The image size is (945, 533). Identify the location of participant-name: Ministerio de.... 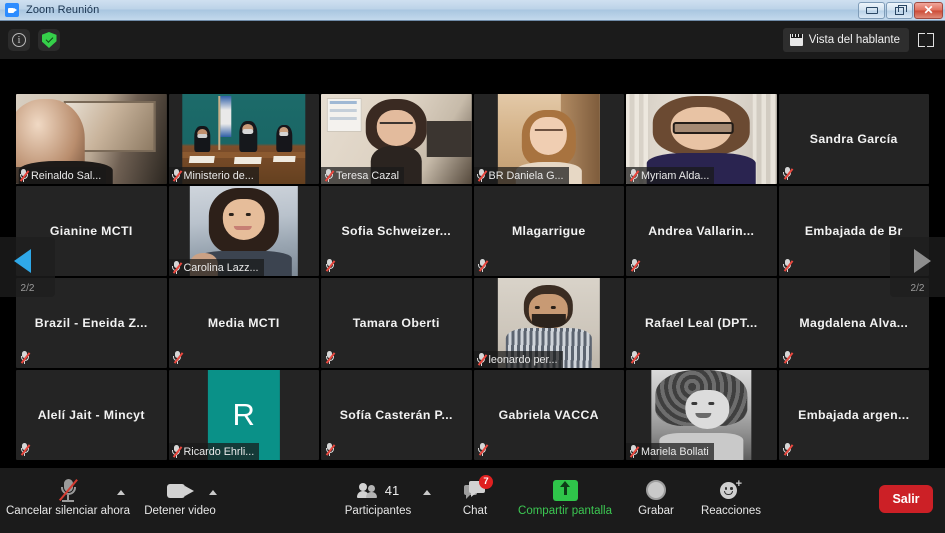
(218, 175).